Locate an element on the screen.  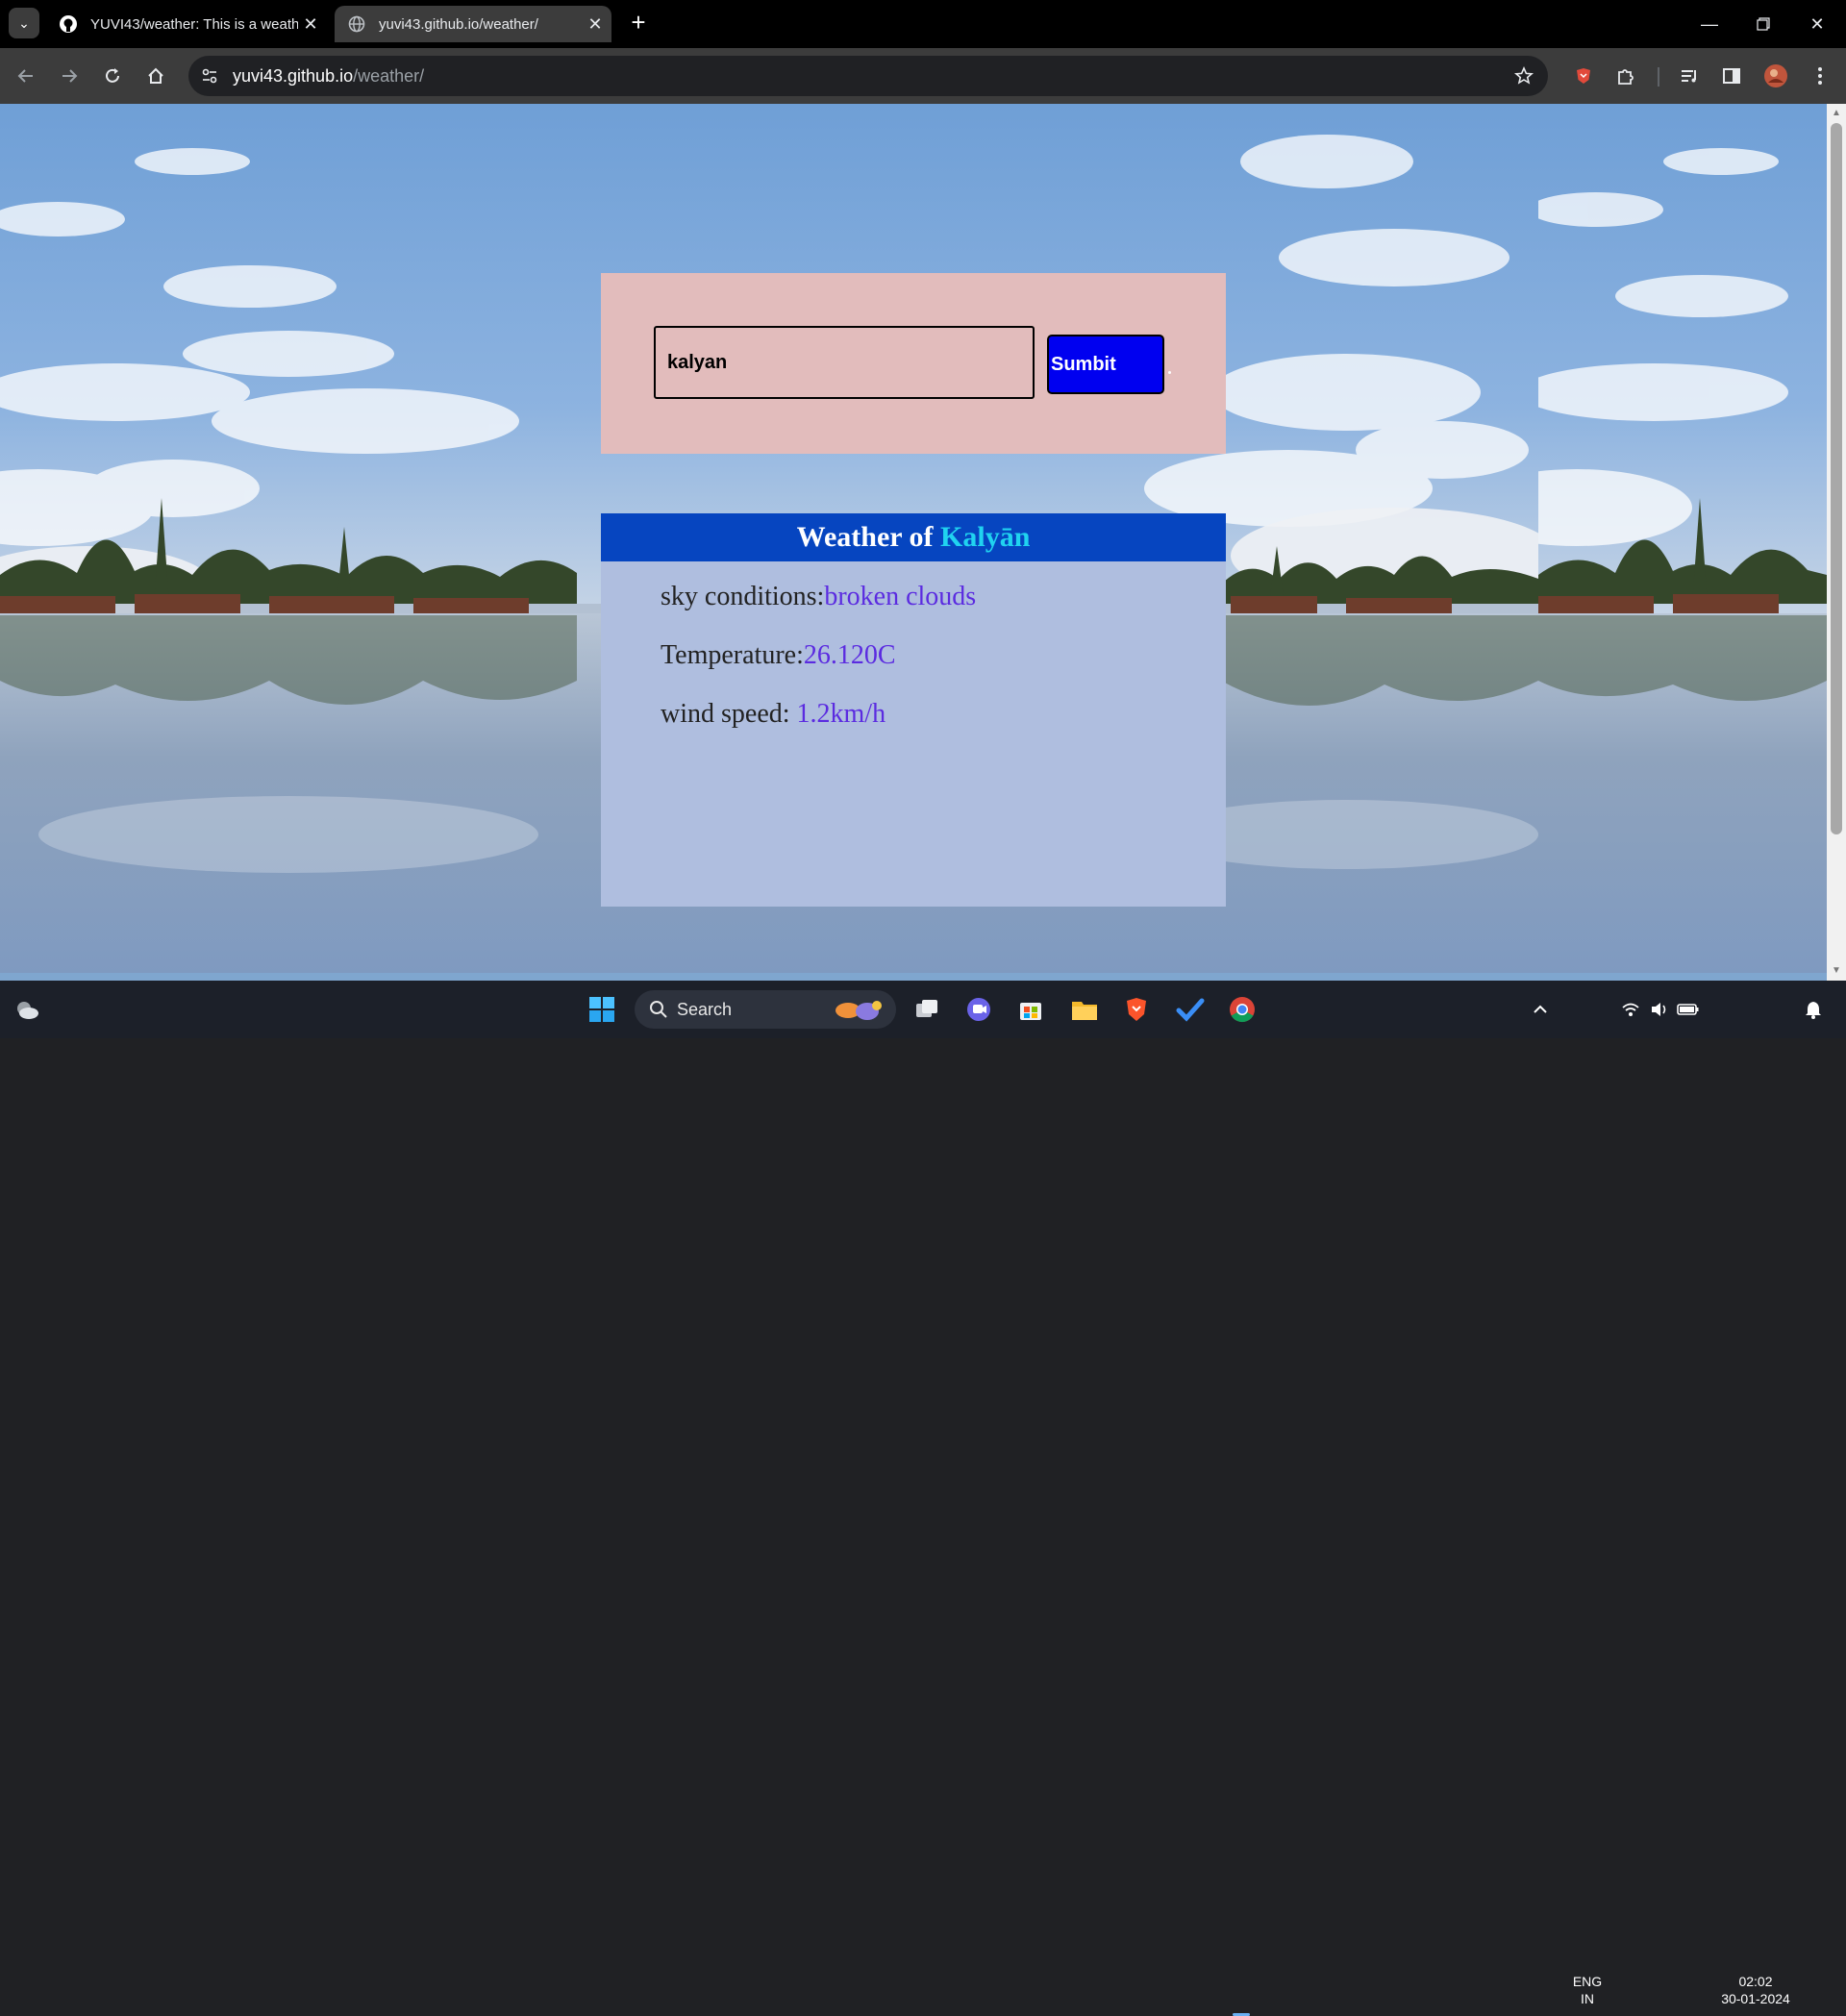
tab-title: YUVI43/weather: This is a weath is located at coordinates (194, 24).